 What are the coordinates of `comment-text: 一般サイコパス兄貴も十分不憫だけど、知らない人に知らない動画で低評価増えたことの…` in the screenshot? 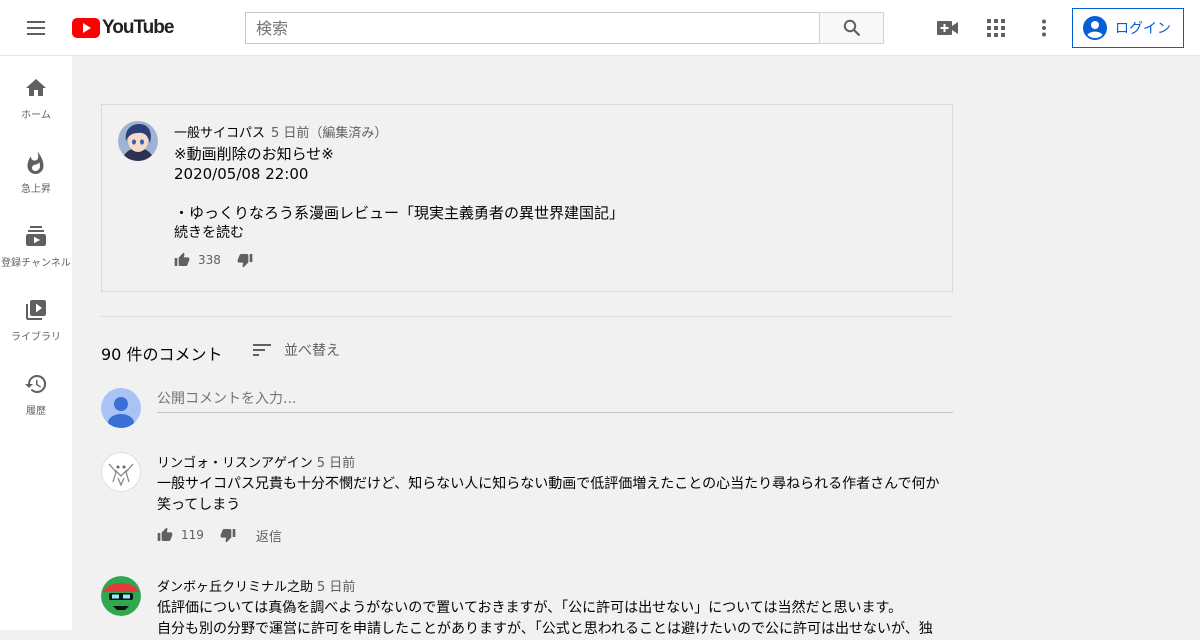 It's located at (548, 494).